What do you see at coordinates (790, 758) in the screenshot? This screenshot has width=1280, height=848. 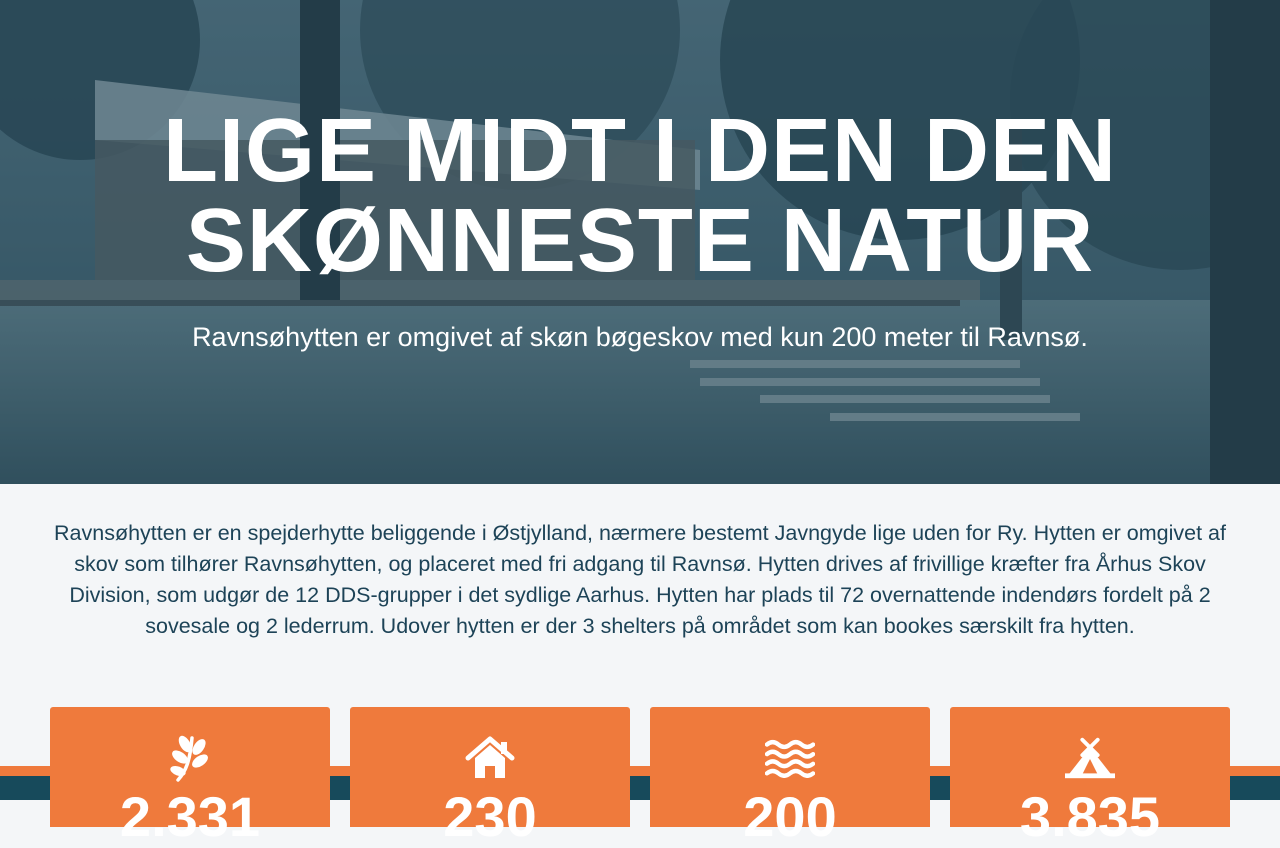 I see `water-icon` at bounding box center [790, 758].